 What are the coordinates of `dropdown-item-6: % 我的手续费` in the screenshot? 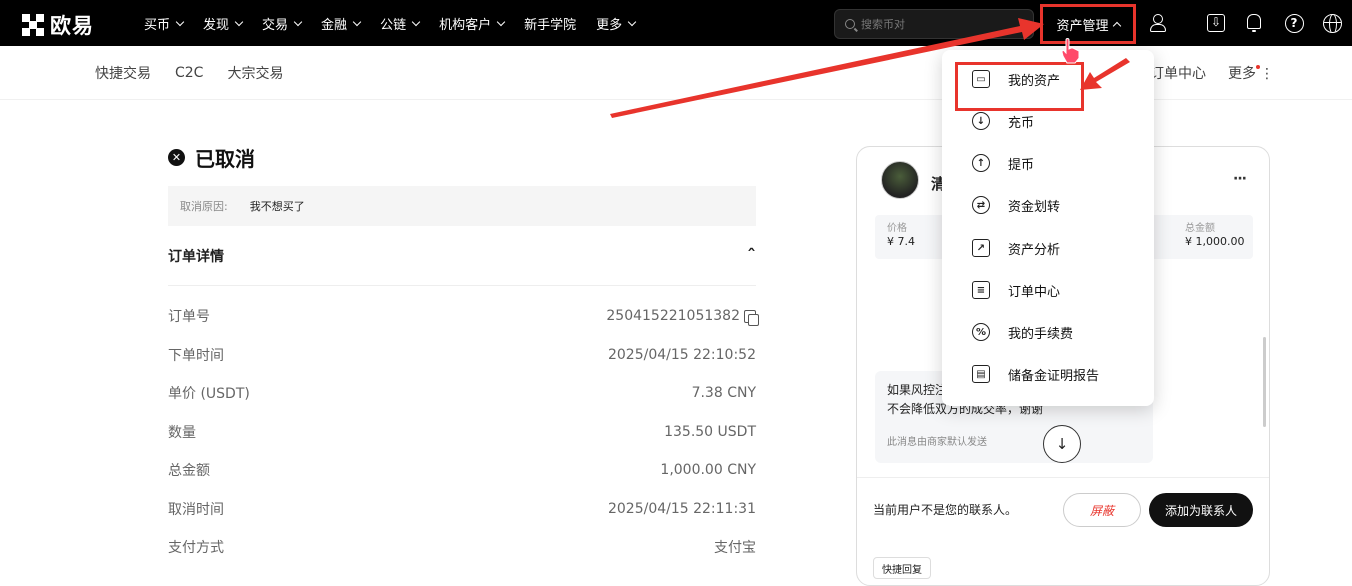 It's located at (1022, 332).